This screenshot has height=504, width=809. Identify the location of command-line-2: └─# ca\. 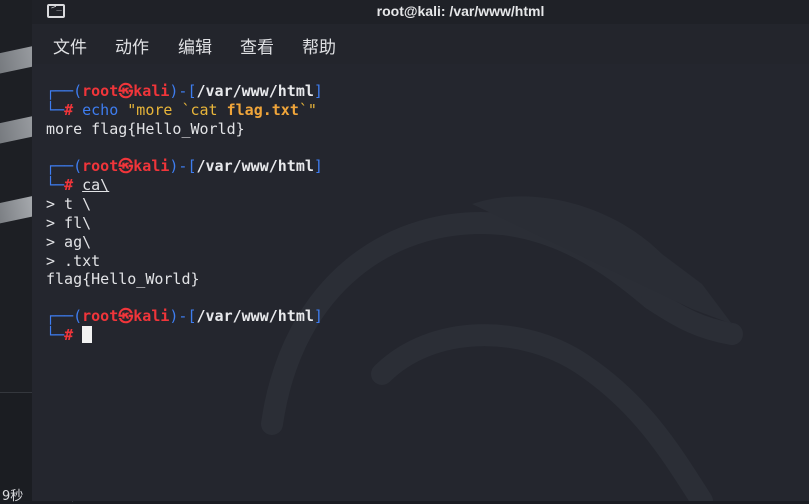
(78, 185).